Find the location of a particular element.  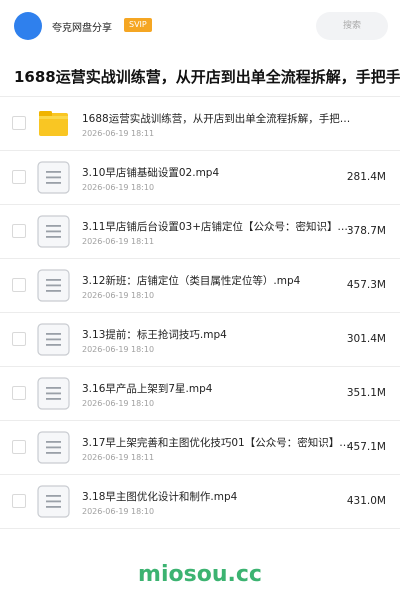

file-size: 457.1M is located at coordinates (366, 447).